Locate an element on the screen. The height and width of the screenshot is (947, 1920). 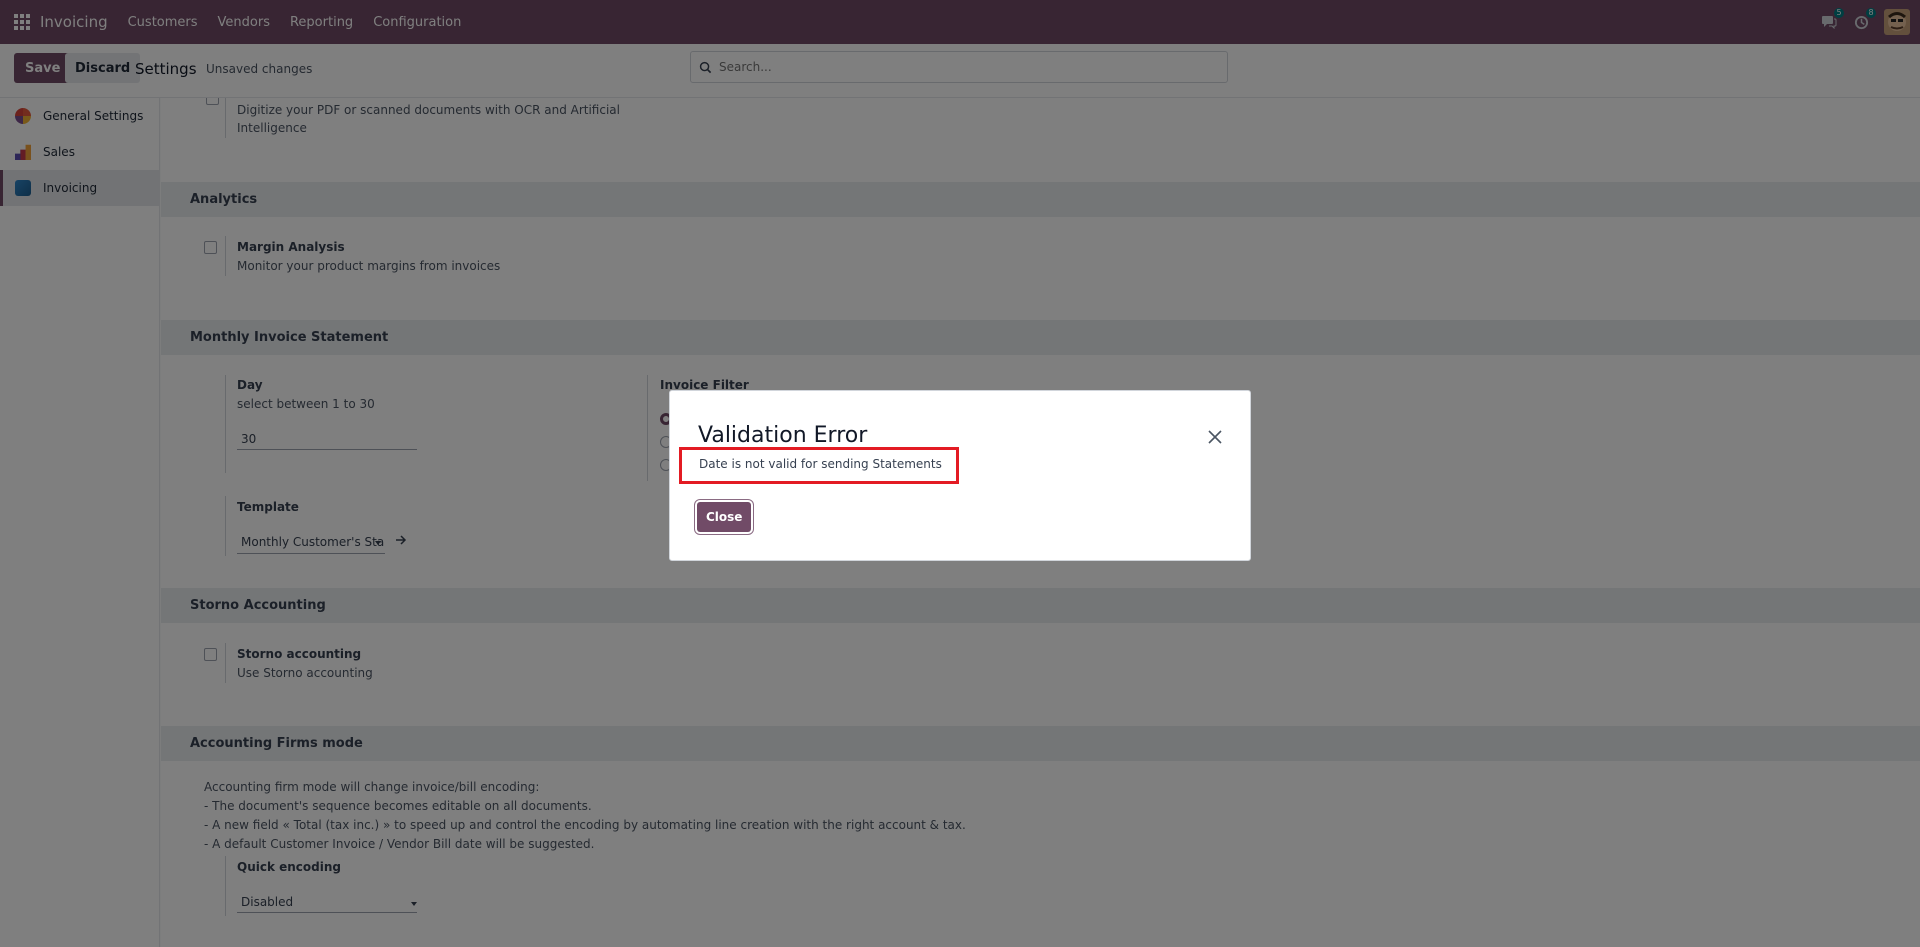
error-message: Date is not valid for sending Statements is located at coordinates (820, 464).